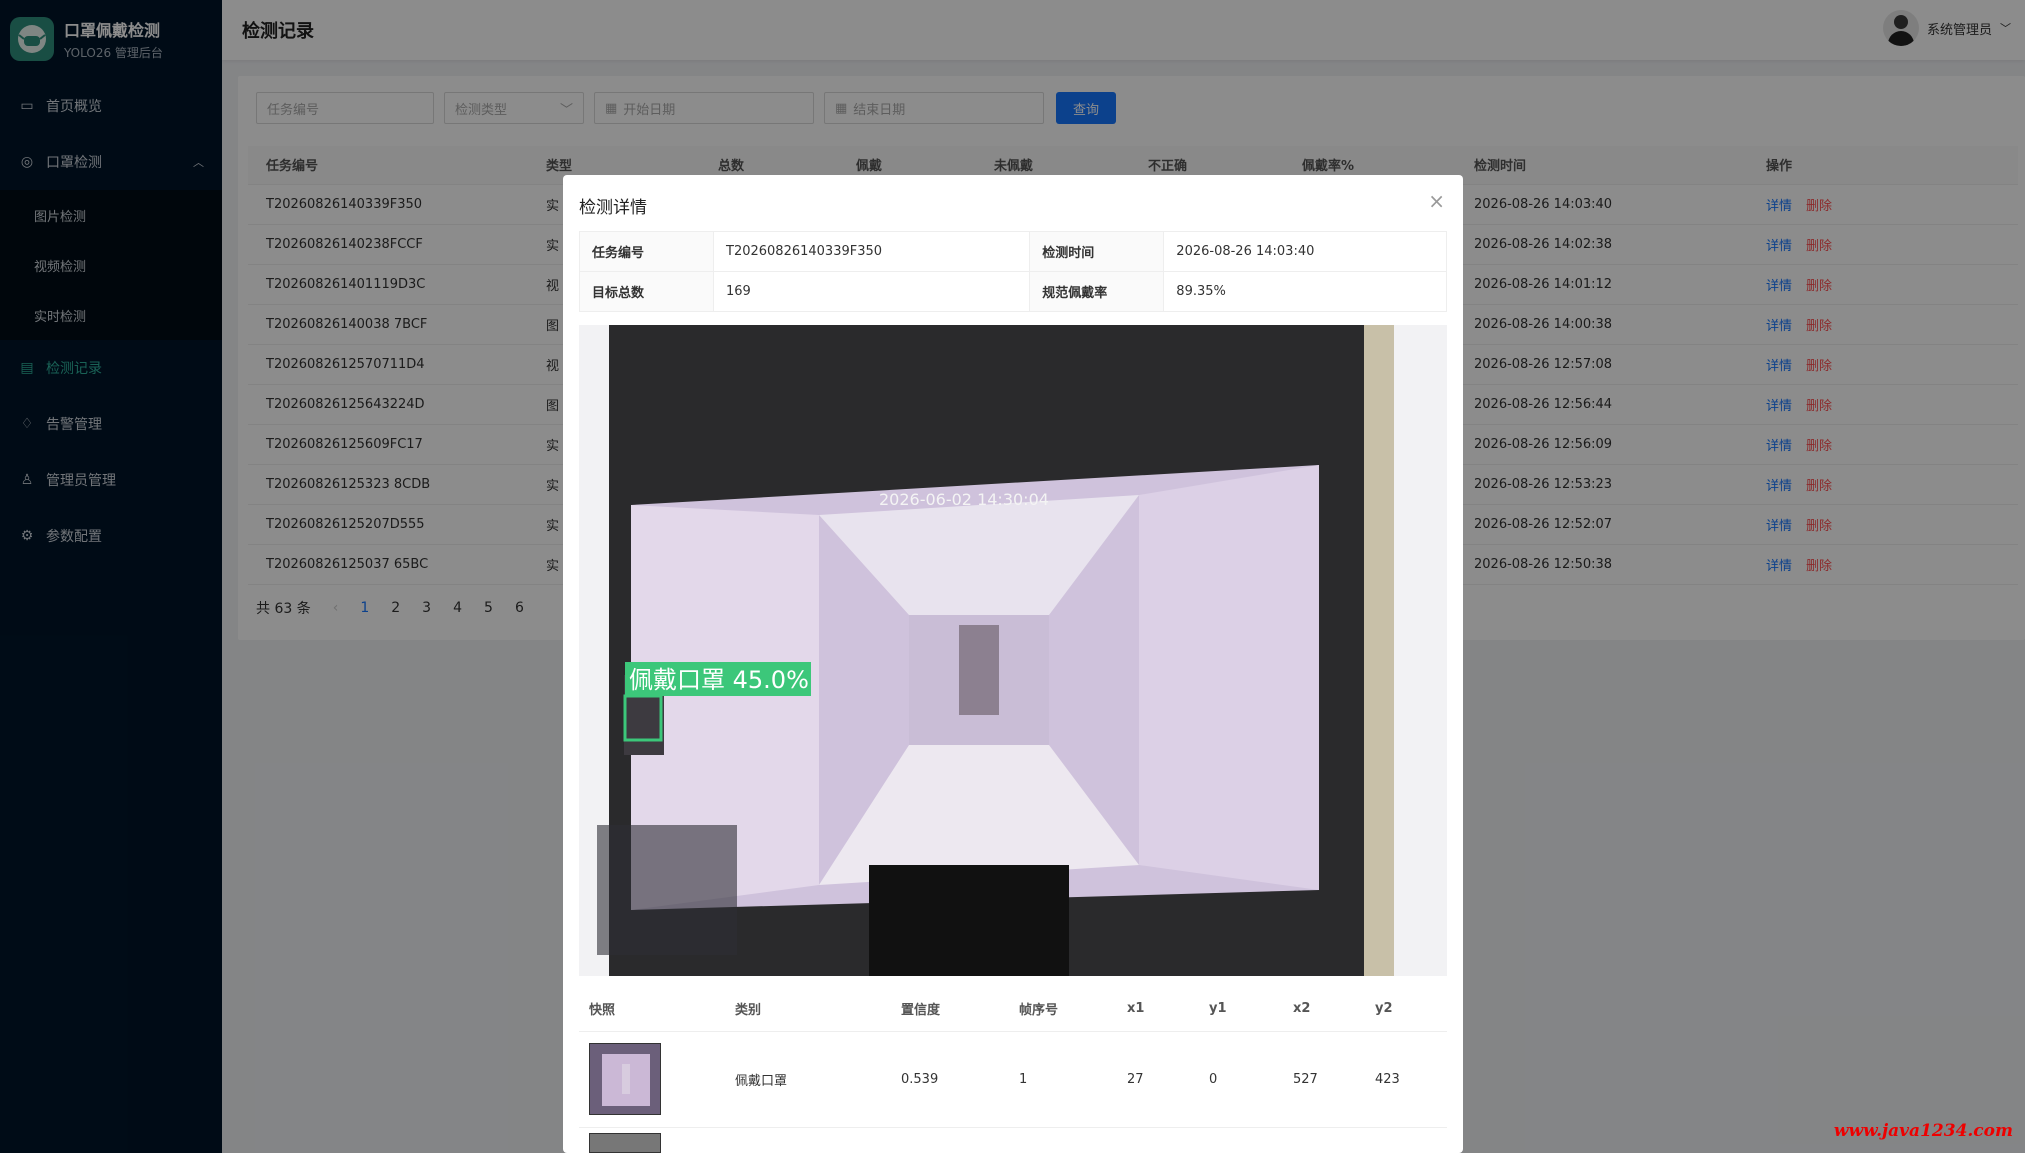 Image resolution: width=2025 pixels, height=1153 pixels. I want to click on cell-x1: 27, so click(1158, 1079).